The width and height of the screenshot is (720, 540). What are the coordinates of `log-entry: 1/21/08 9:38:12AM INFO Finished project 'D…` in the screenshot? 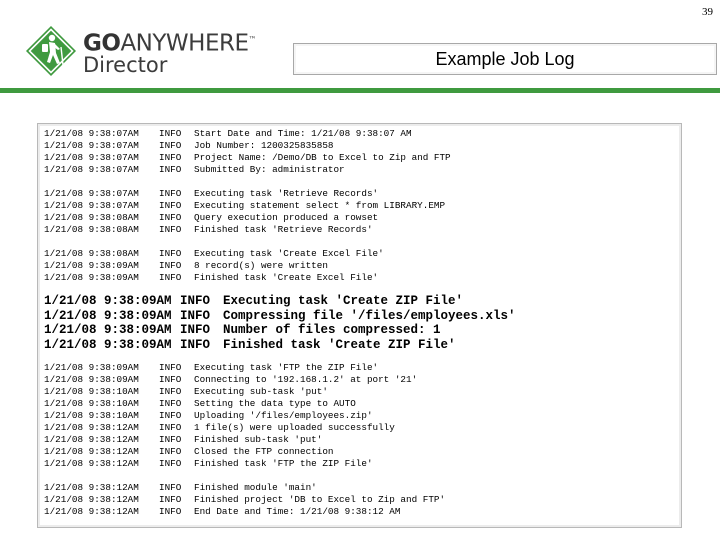 It's located at (280, 500).